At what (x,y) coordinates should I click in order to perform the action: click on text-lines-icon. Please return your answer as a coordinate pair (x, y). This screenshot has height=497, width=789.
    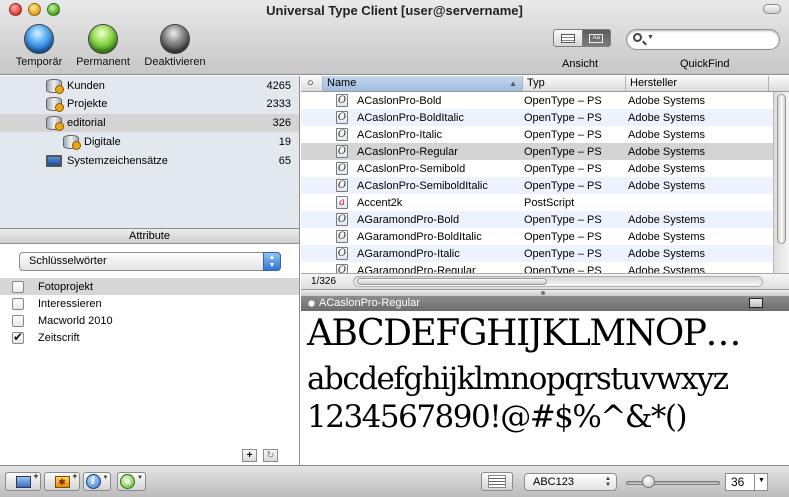
    Looking at the image, I should click on (497, 481).